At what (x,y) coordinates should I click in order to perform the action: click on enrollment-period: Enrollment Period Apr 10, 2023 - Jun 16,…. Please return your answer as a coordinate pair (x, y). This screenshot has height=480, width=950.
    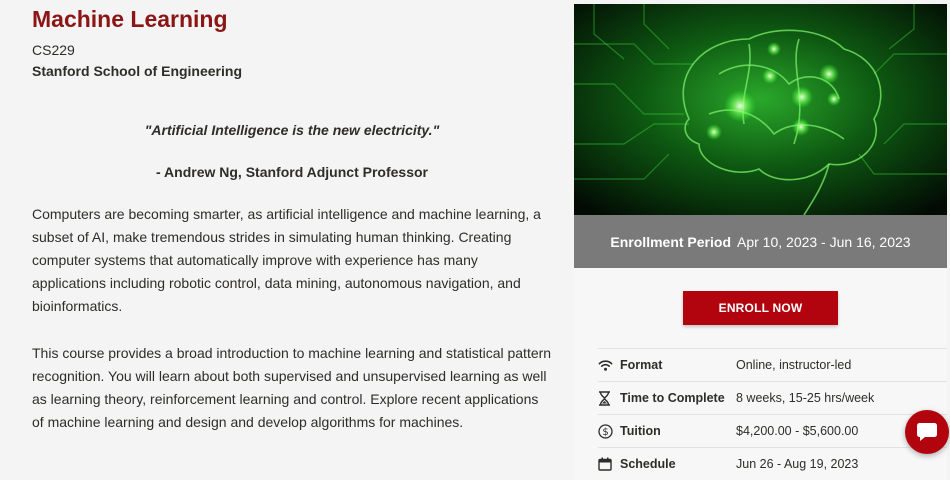
    Looking at the image, I should click on (760, 241).